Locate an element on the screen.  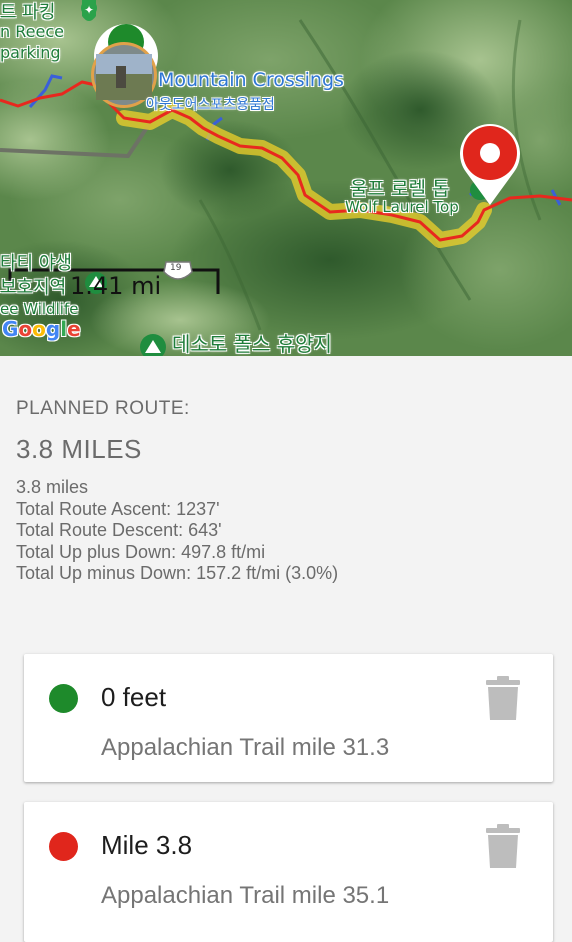
waypoint-card-end: Mile 3.8 Appalachian Trail mile 35.1 is located at coordinates (288, 872).